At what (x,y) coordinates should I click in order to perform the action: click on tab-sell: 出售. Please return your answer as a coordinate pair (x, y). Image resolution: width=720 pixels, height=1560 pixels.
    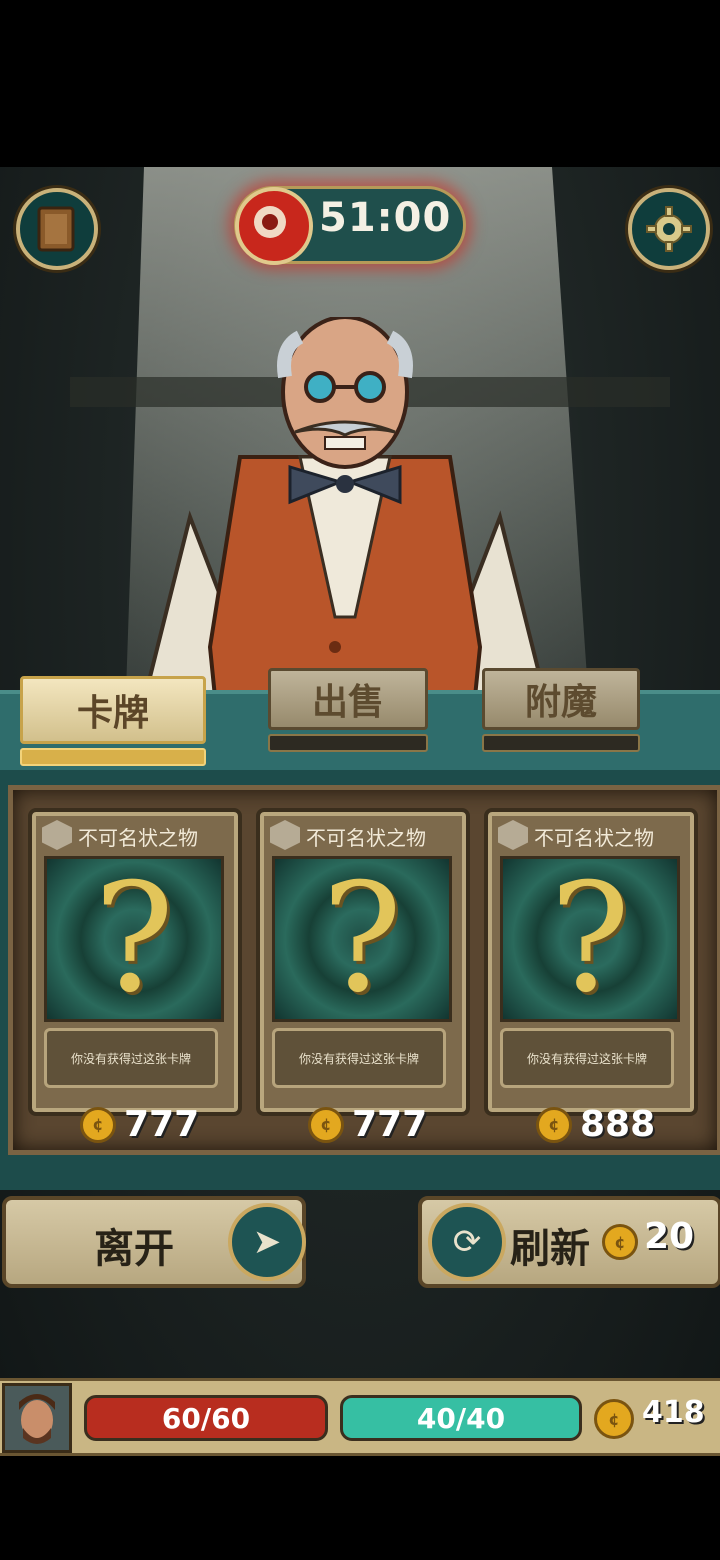
    Looking at the image, I should click on (348, 710).